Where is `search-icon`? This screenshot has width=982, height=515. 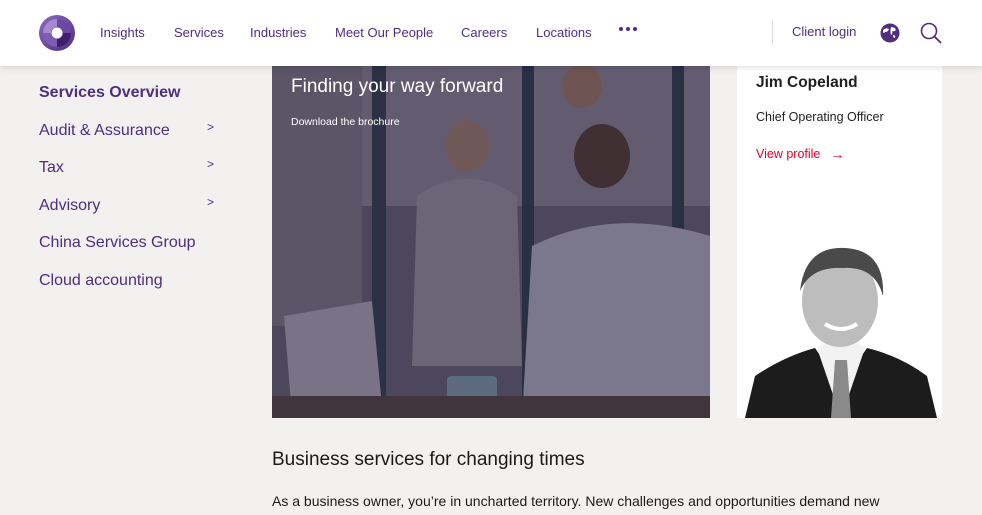
search-icon is located at coordinates (931, 33).